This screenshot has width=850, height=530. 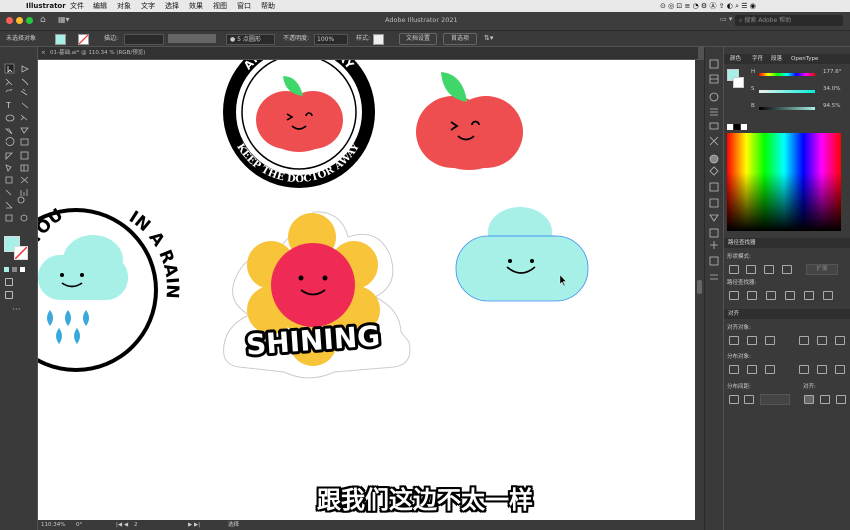 I want to click on workspace-icon: ▦▾, so click(x=64, y=19).